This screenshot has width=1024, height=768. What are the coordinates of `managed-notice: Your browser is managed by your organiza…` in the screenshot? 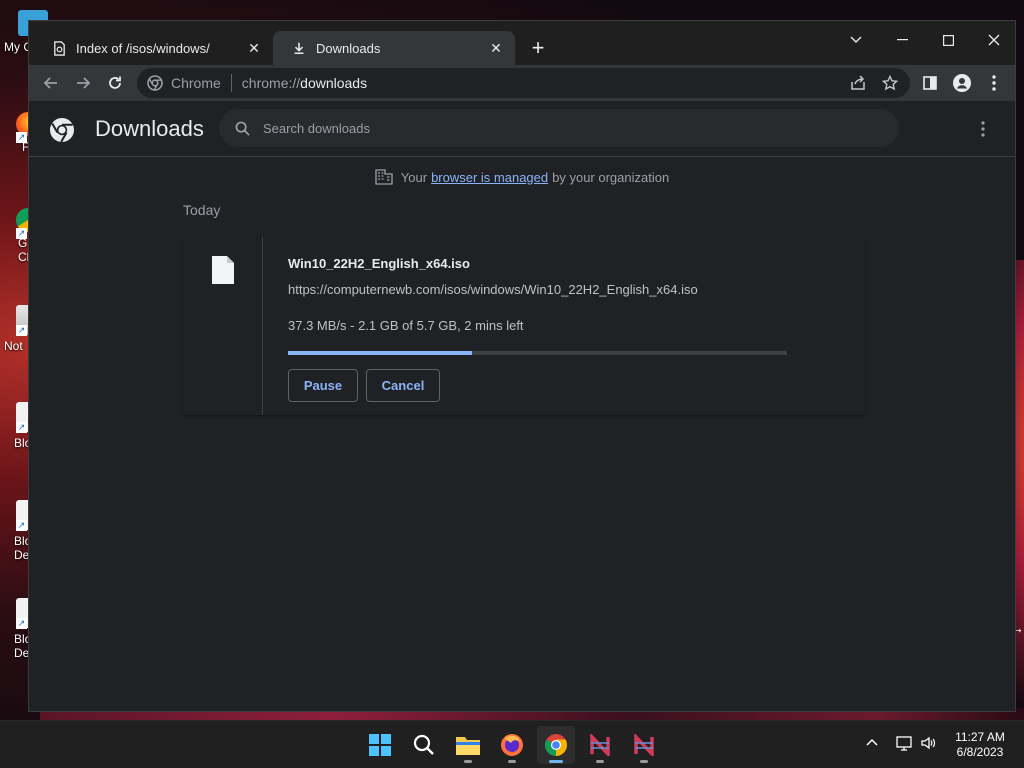 It's located at (522, 177).